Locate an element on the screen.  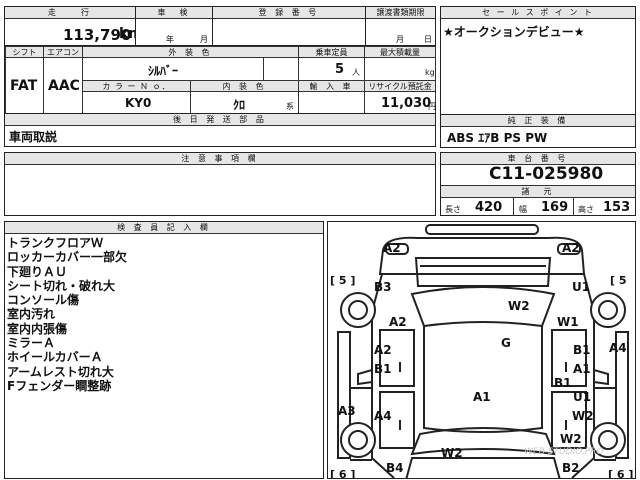
watermark: WEB-STUDIO.PRO is located at coordinates (564, 452).